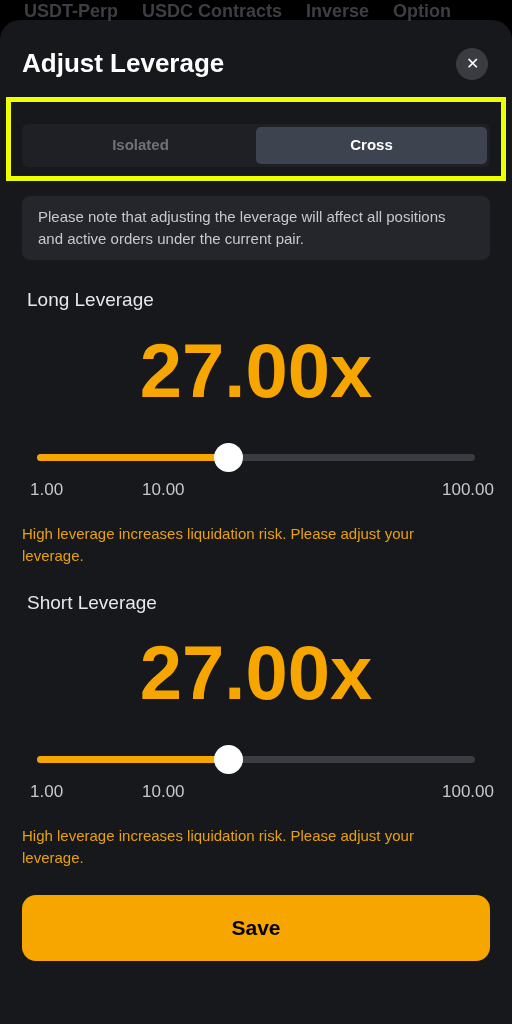 The image size is (512, 1024). I want to click on leverage-label: Short Leverage, so click(92, 602).